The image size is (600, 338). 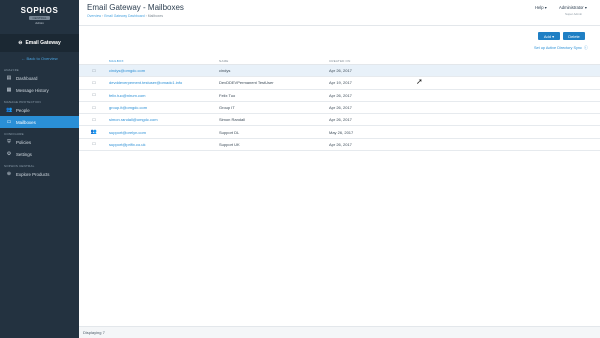 I want to click on sophos-logo: SOPHOS, so click(x=39, y=10).